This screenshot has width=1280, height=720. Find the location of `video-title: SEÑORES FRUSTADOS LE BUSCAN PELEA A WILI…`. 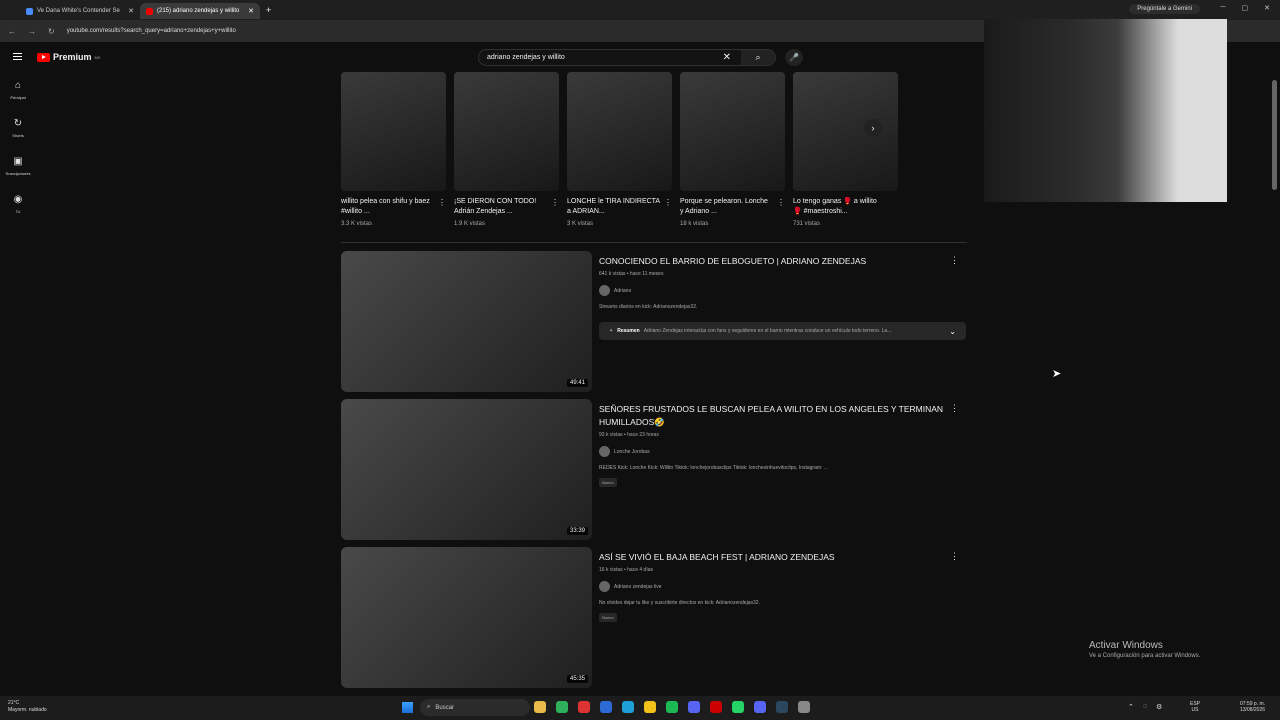

video-title: SEÑORES FRUSTADOS LE BUSCAN PELEA A WILI… is located at coordinates (774, 416).